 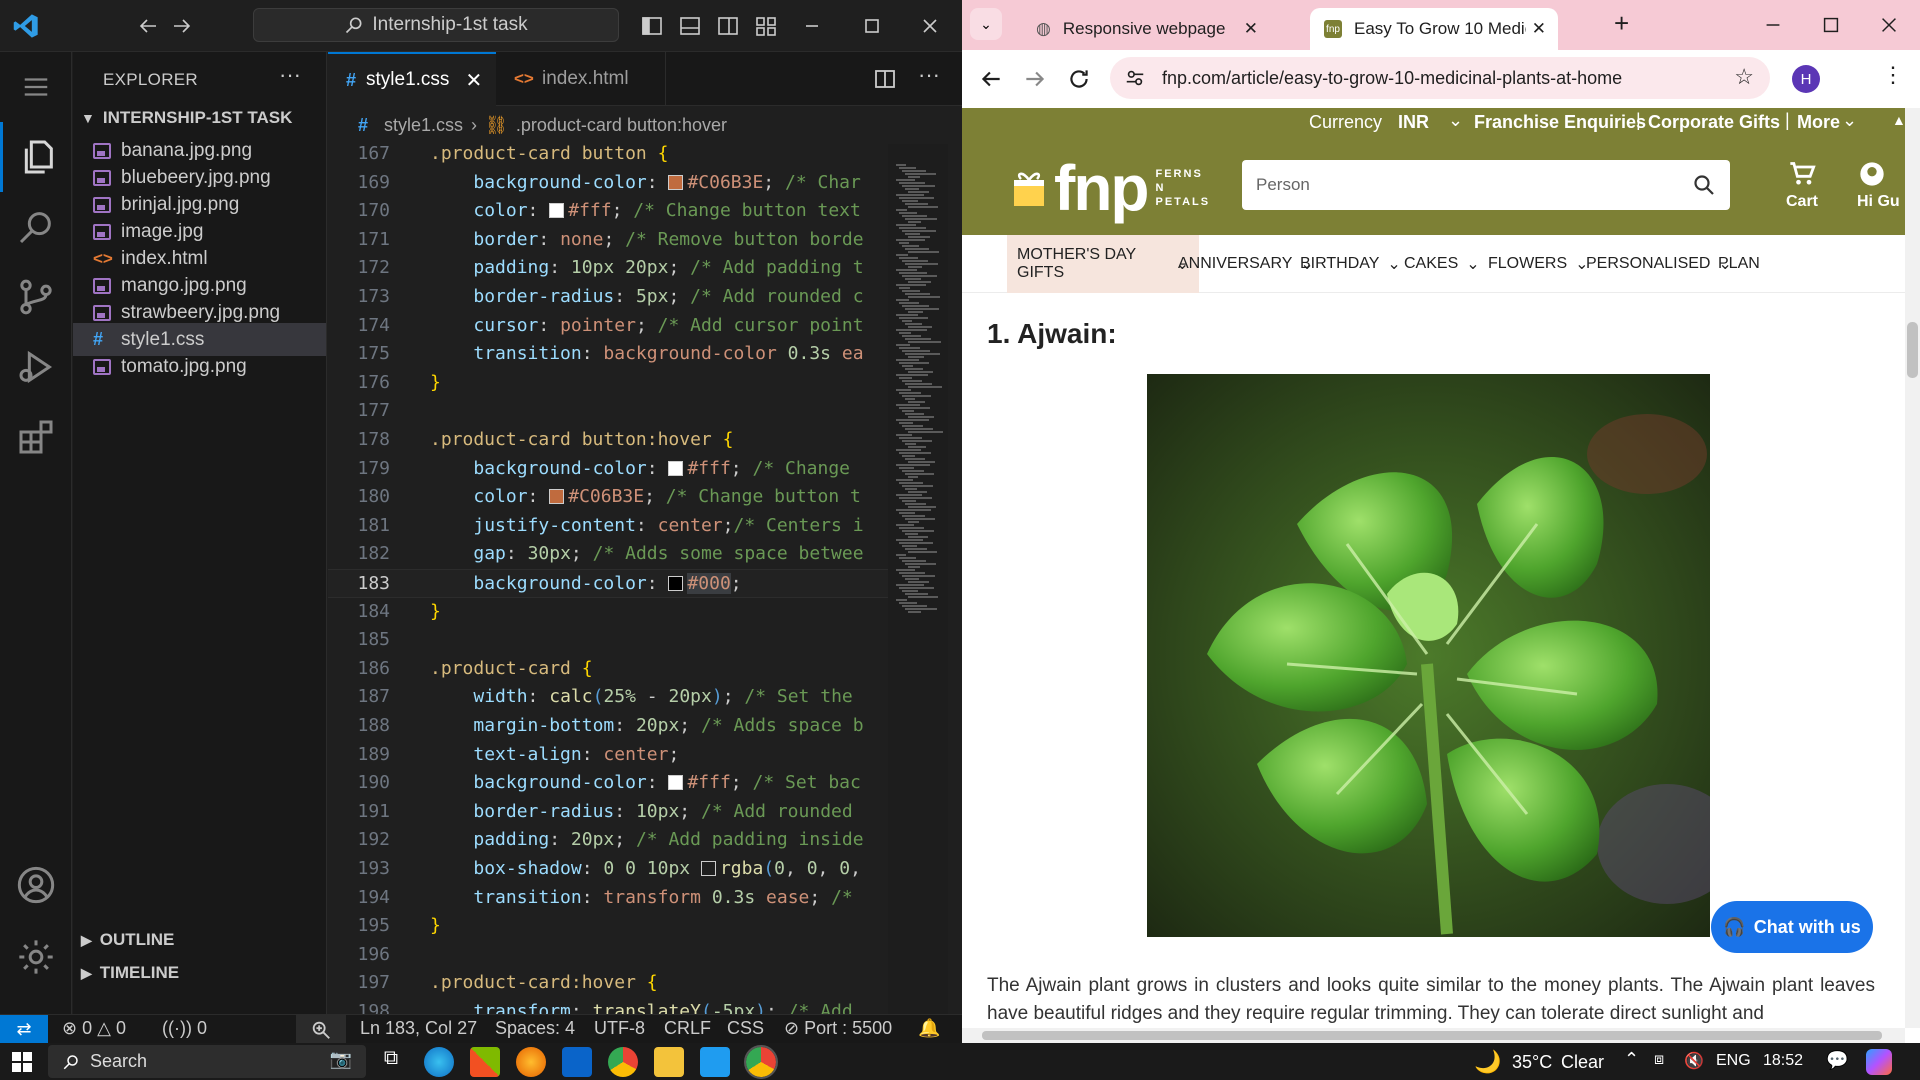 I want to click on ports-indicator: ((·)) 0, so click(x=184, y=1028).